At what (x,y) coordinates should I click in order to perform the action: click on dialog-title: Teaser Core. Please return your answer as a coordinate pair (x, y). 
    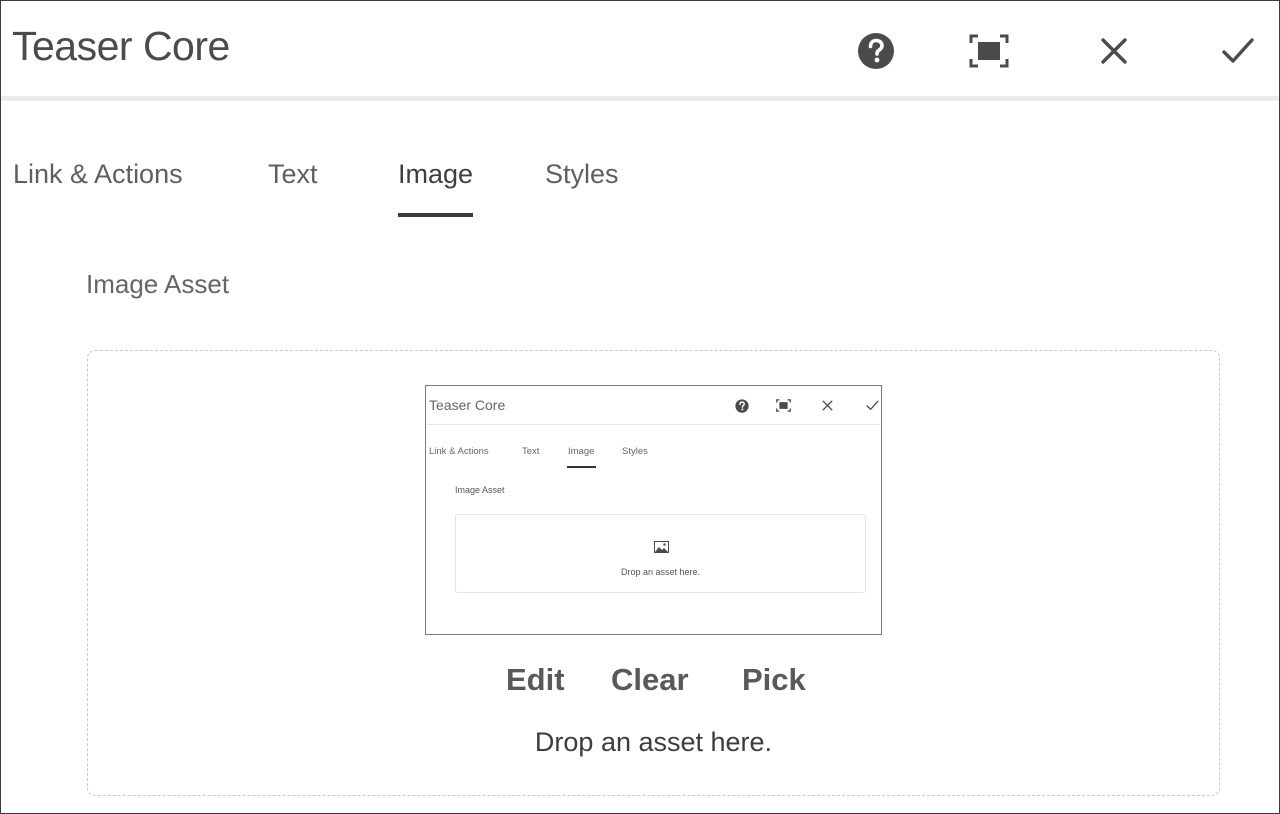
    Looking at the image, I should click on (121, 46).